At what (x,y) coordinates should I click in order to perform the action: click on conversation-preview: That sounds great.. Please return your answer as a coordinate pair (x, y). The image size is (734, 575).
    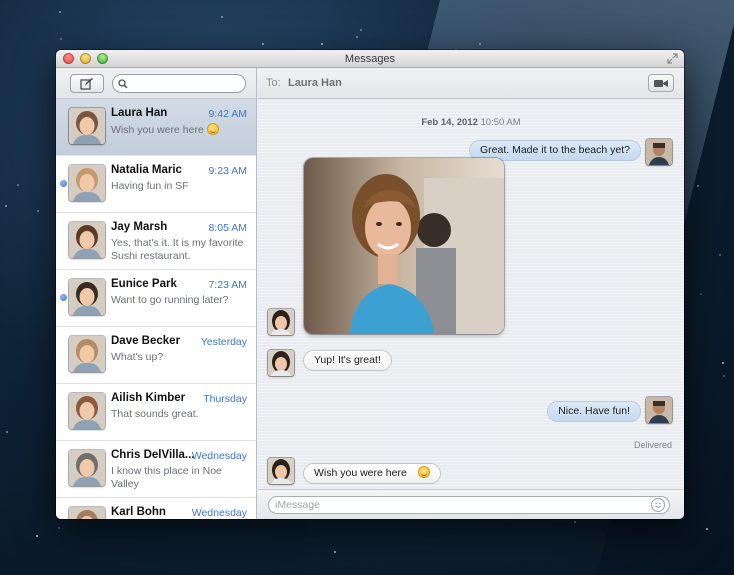
    Looking at the image, I should click on (180, 414).